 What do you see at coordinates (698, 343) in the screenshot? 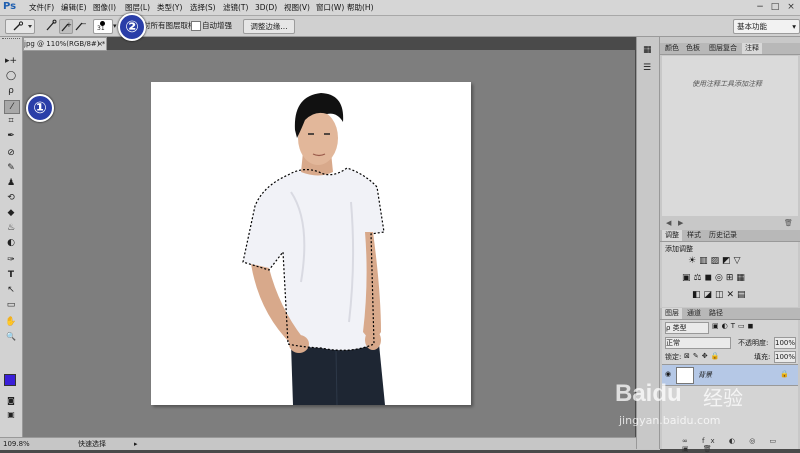
I see `blend-mode-select: 正常` at bounding box center [698, 343].